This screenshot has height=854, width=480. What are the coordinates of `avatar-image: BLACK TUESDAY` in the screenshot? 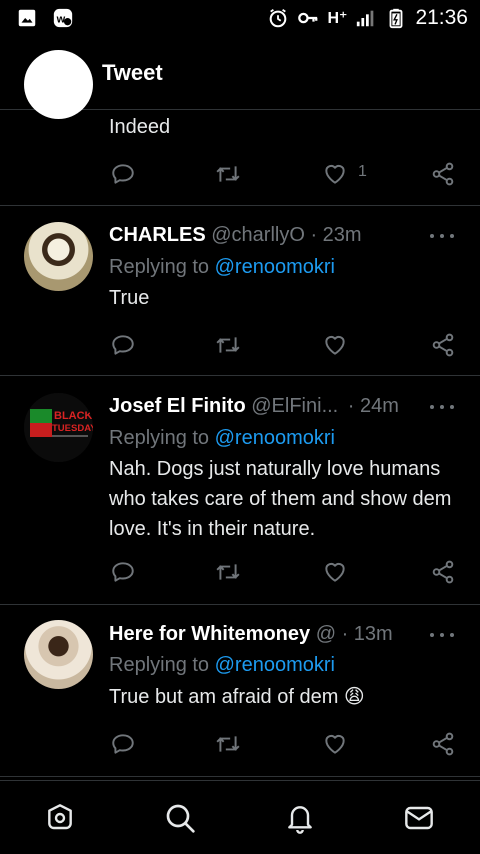 It's located at (58, 427).